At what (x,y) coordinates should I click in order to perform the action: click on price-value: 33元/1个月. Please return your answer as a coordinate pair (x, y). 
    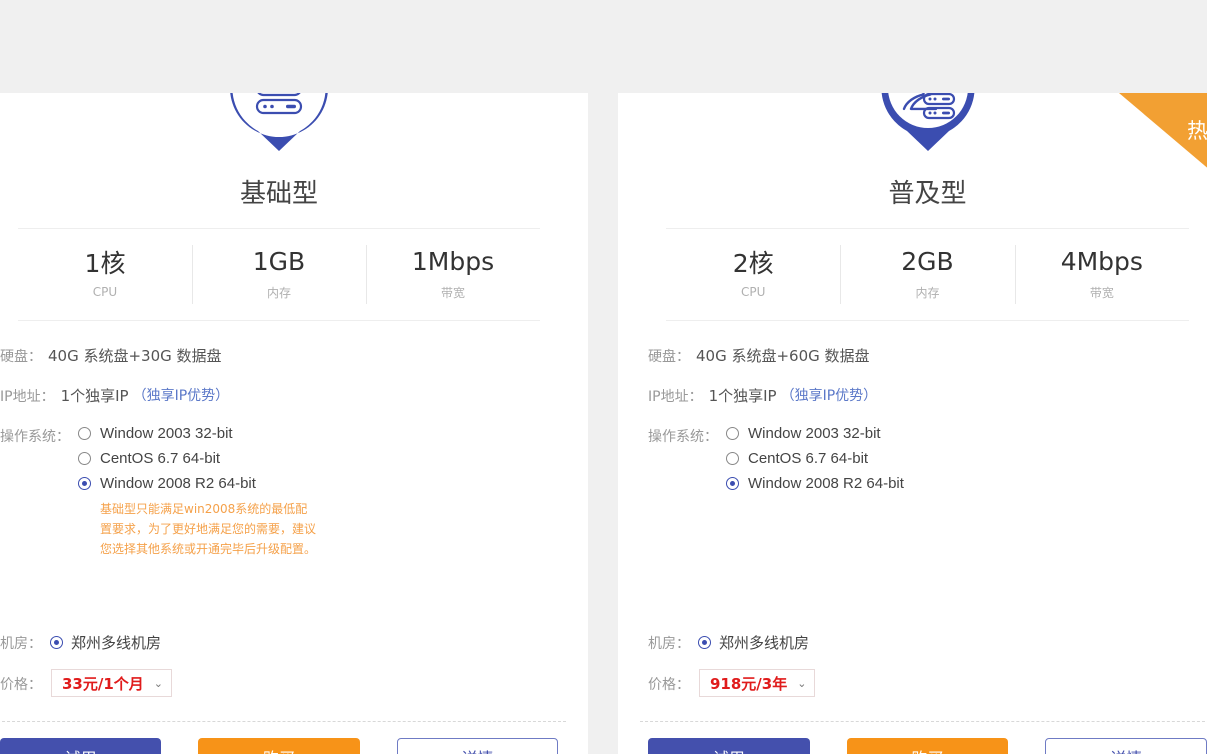
    Looking at the image, I should click on (103, 683).